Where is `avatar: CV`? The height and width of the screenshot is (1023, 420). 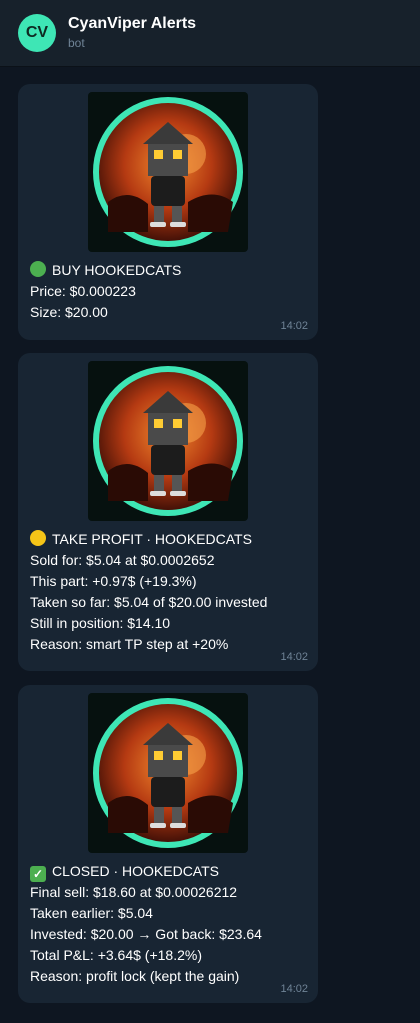
avatar: CV is located at coordinates (37, 33).